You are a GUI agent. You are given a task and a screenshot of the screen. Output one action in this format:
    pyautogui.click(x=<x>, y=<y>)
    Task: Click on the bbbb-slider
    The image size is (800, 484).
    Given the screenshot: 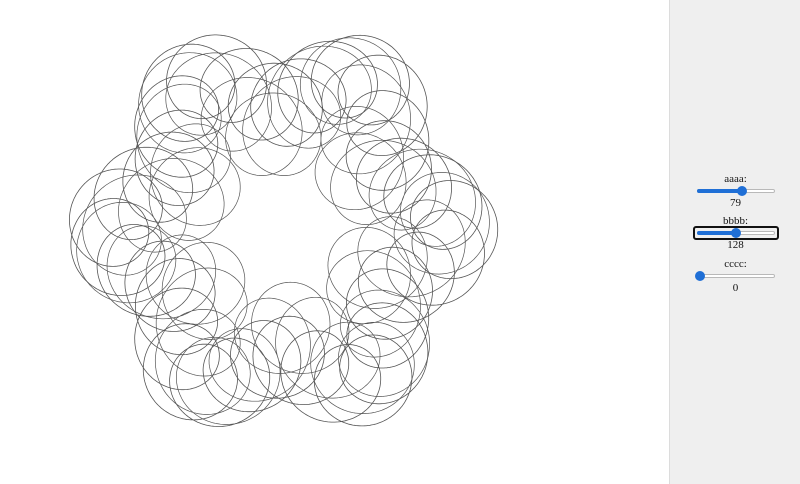 What is the action you would take?
    pyautogui.click(x=735, y=233)
    